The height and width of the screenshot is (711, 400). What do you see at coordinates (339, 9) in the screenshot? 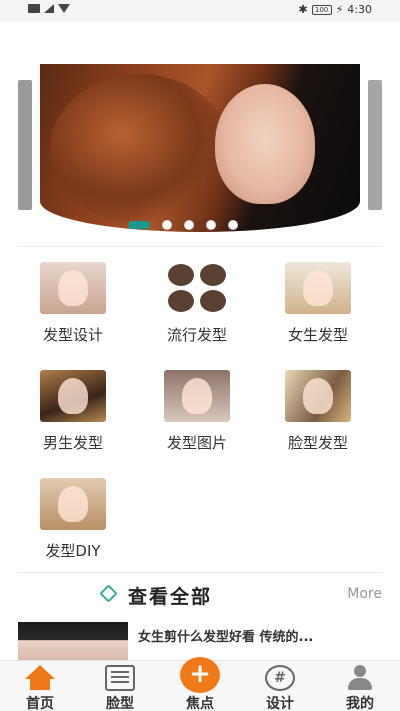
I see `charging-icon: ⚡` at bounding box center [339, 9].